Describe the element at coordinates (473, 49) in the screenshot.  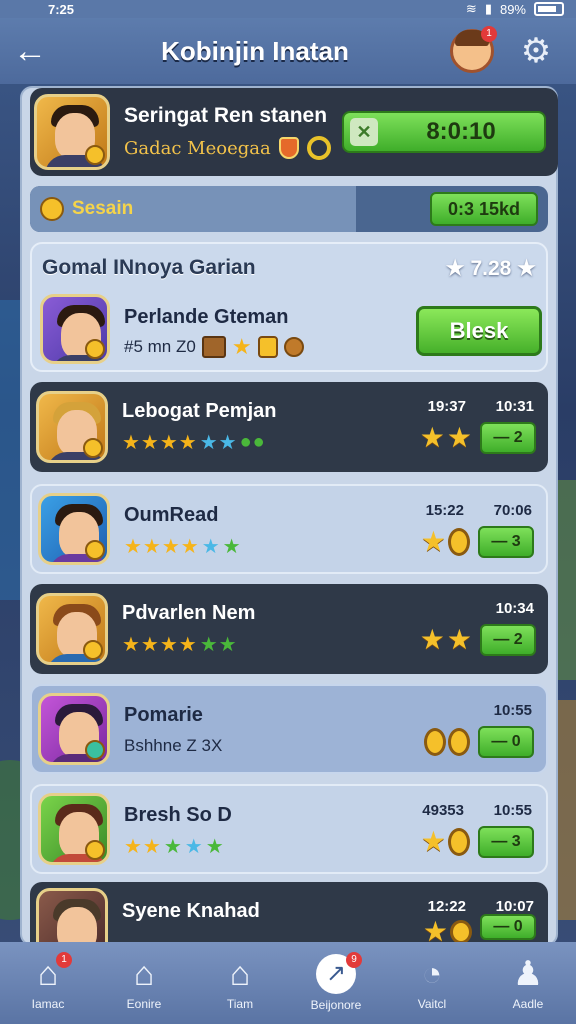
I see `user-avatar: 1` at that location.